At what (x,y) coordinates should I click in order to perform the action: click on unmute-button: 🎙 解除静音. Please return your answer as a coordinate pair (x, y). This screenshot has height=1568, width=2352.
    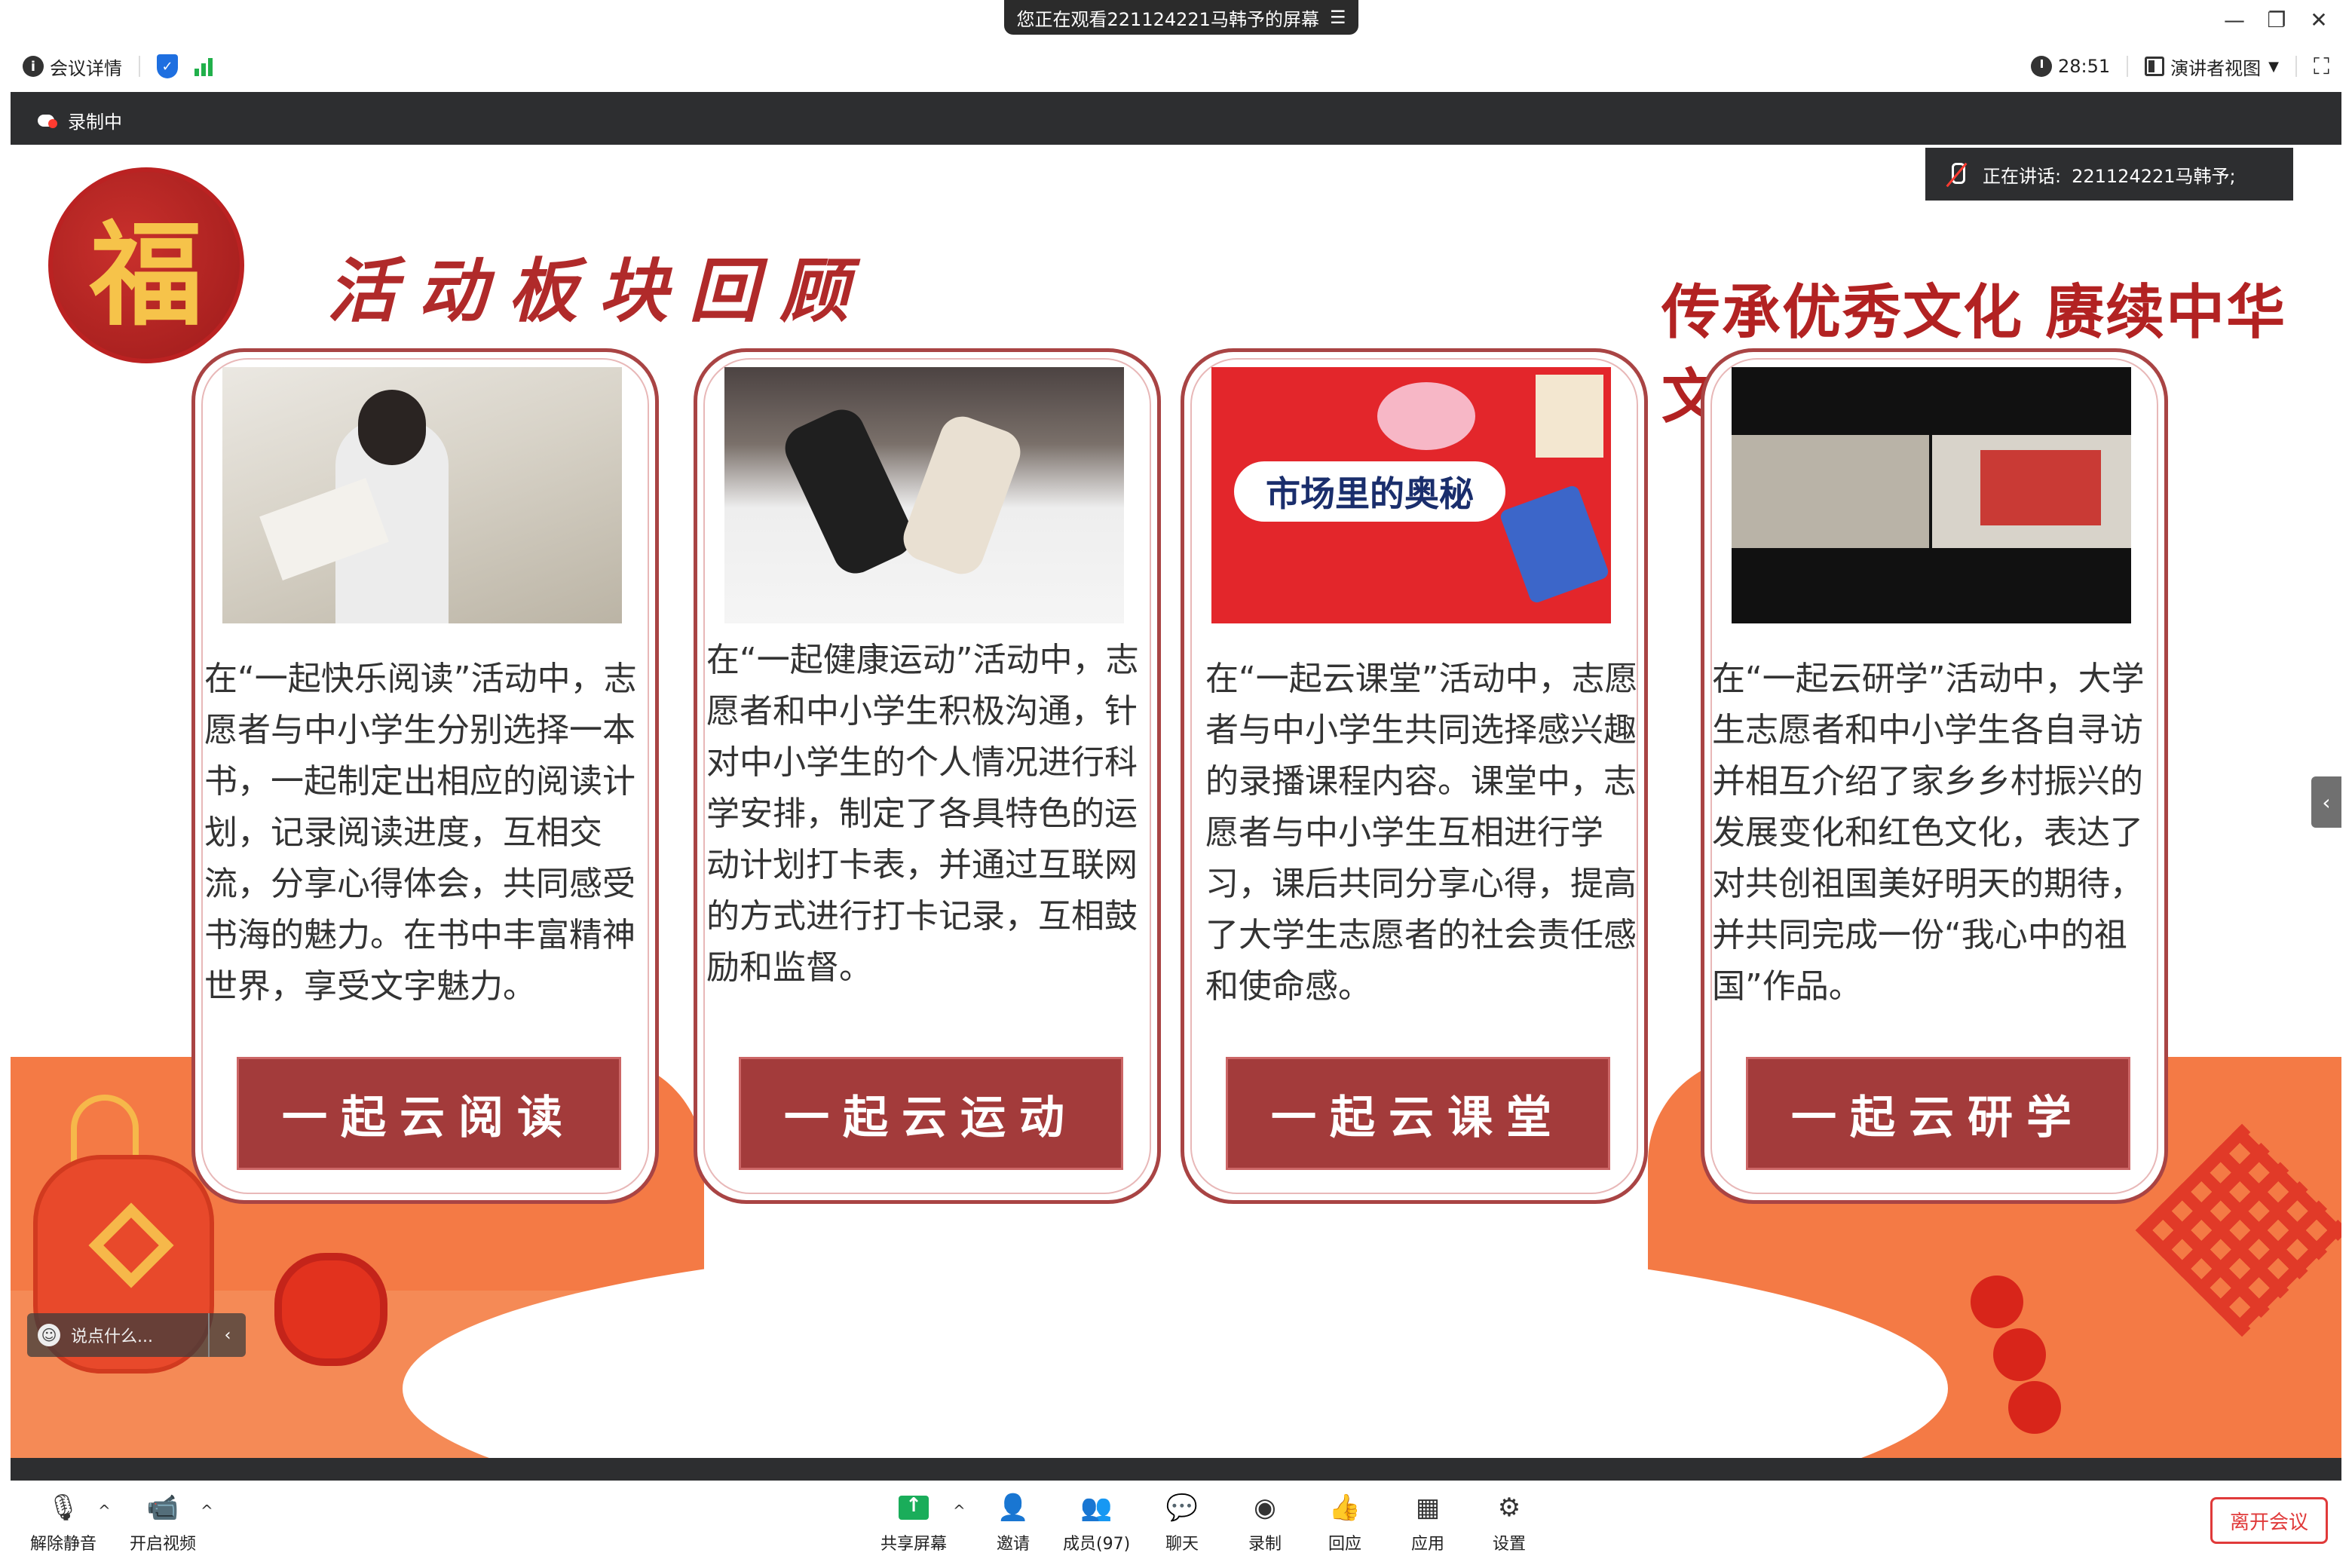
    Looking at the image, I should click on (63, 1522).